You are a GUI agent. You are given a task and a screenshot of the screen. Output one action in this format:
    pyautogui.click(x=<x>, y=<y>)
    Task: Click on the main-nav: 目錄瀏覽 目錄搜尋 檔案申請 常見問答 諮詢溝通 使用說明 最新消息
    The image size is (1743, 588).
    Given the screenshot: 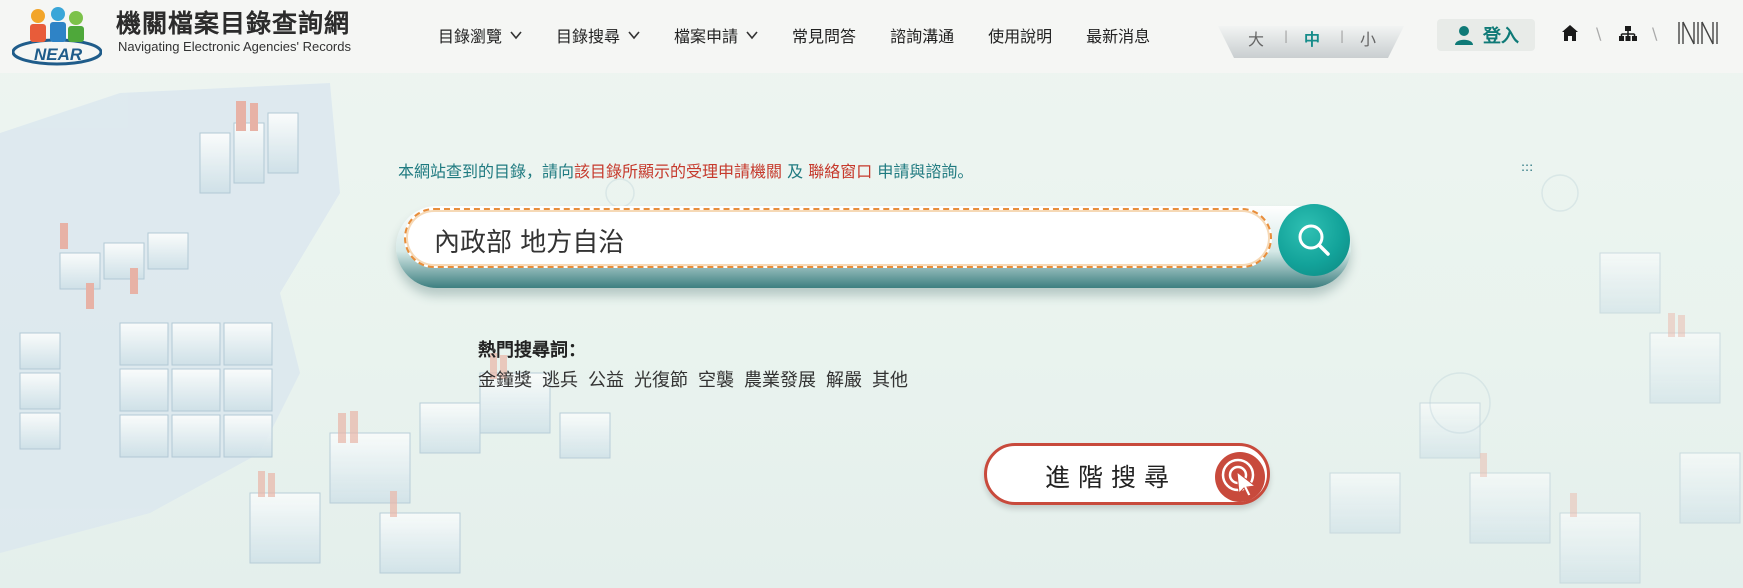 What is the action you would take?
    pyautogui.click(x=811, y=35)
    